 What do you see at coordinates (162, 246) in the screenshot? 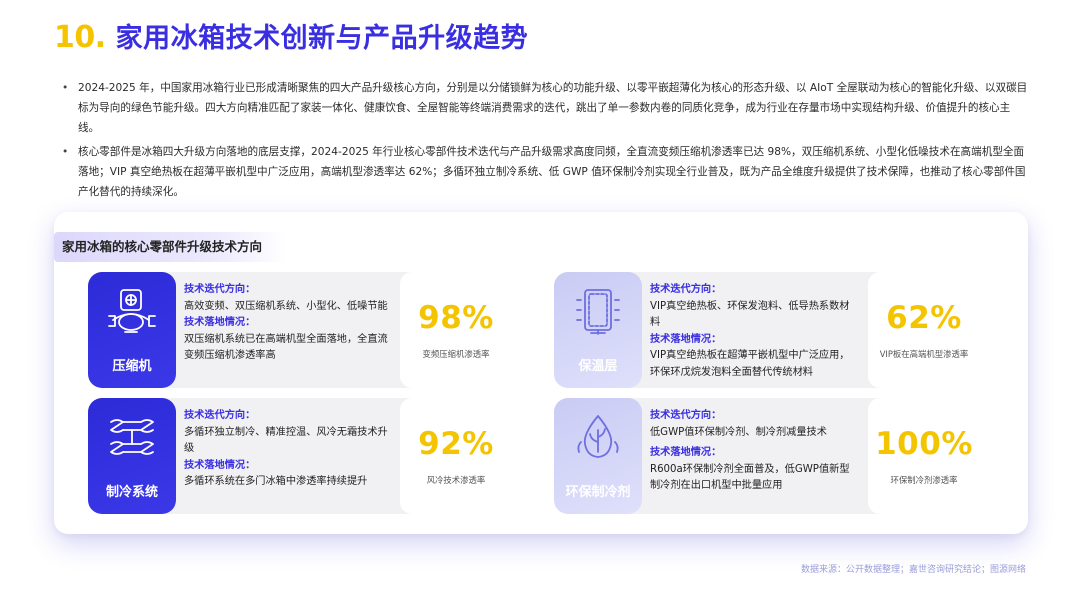
I see `panel-heading-text: 家用冰箱的核心零部件升级技术方向` at bounding box center [162, 246].